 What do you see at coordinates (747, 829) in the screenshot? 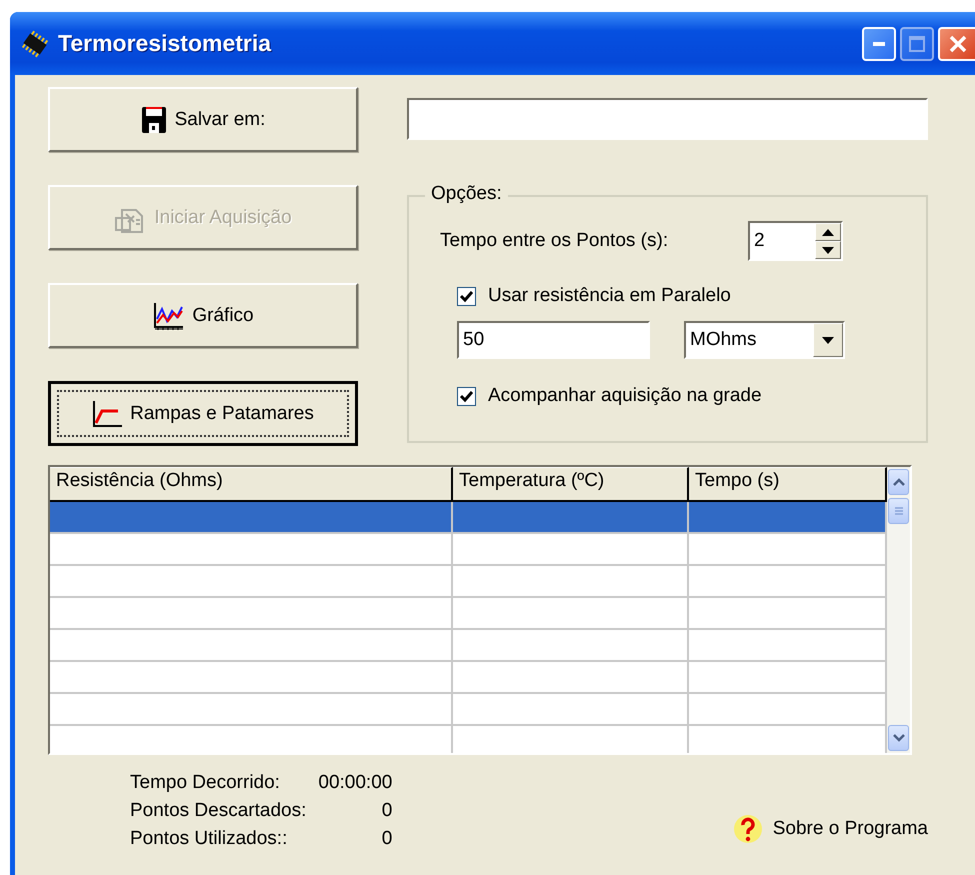
I see `help-icon` at bounding box center [747, 829].